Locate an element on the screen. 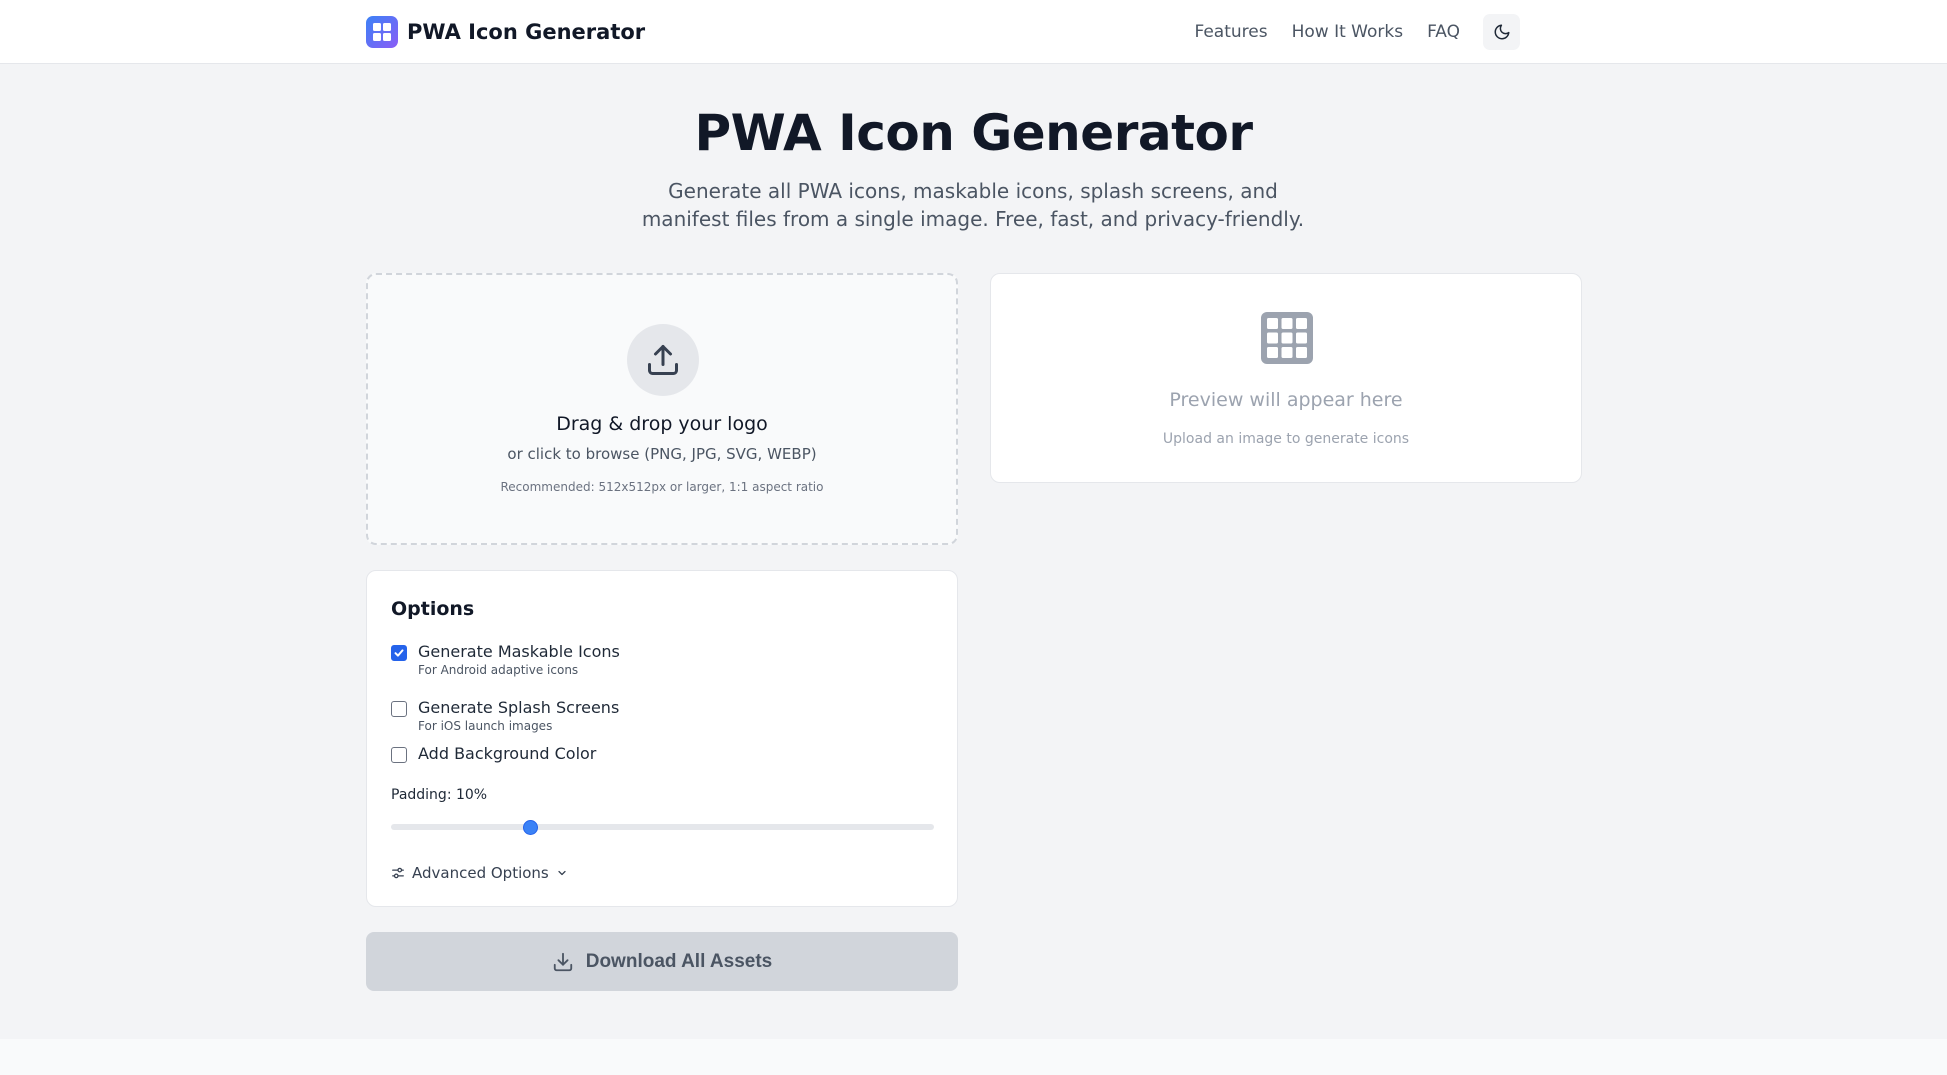  download-all-label: Download All Assets is located at coordinates (679, 961).